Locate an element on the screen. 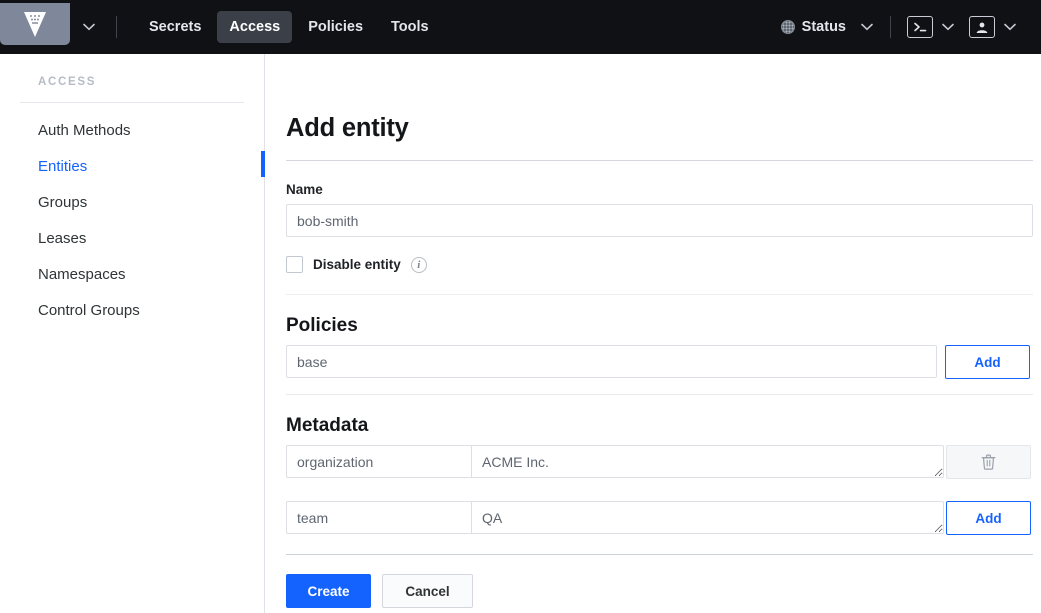 The image size is (1041, 613). navbar-menu: Secrets Access Policies Tools is located at coordinates (289, 27).